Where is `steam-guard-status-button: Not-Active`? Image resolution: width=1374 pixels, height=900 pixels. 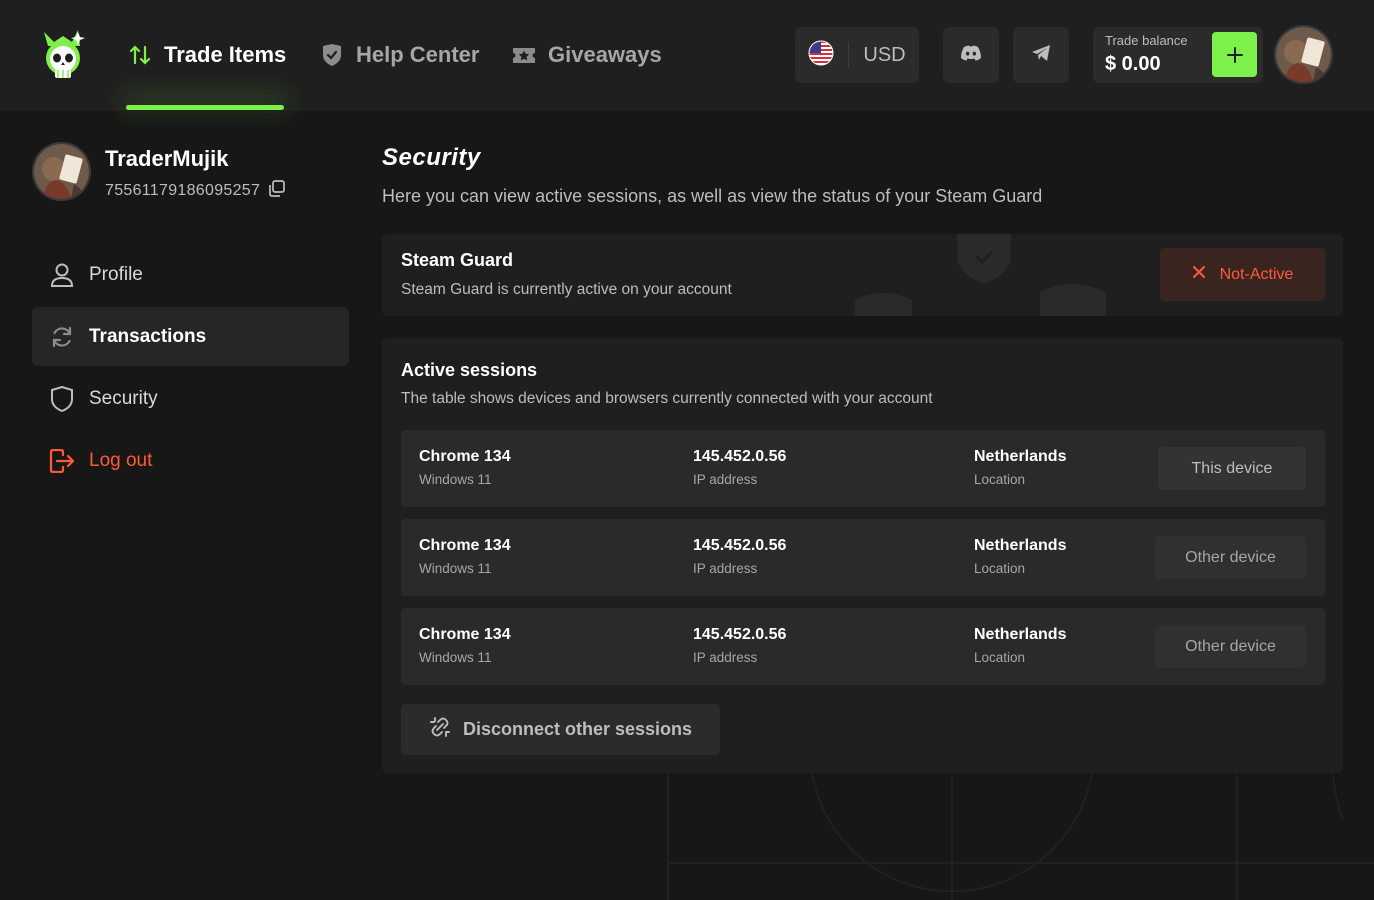
steam-guard-status-button: Not-Active is located at coordinates (1242, 274).